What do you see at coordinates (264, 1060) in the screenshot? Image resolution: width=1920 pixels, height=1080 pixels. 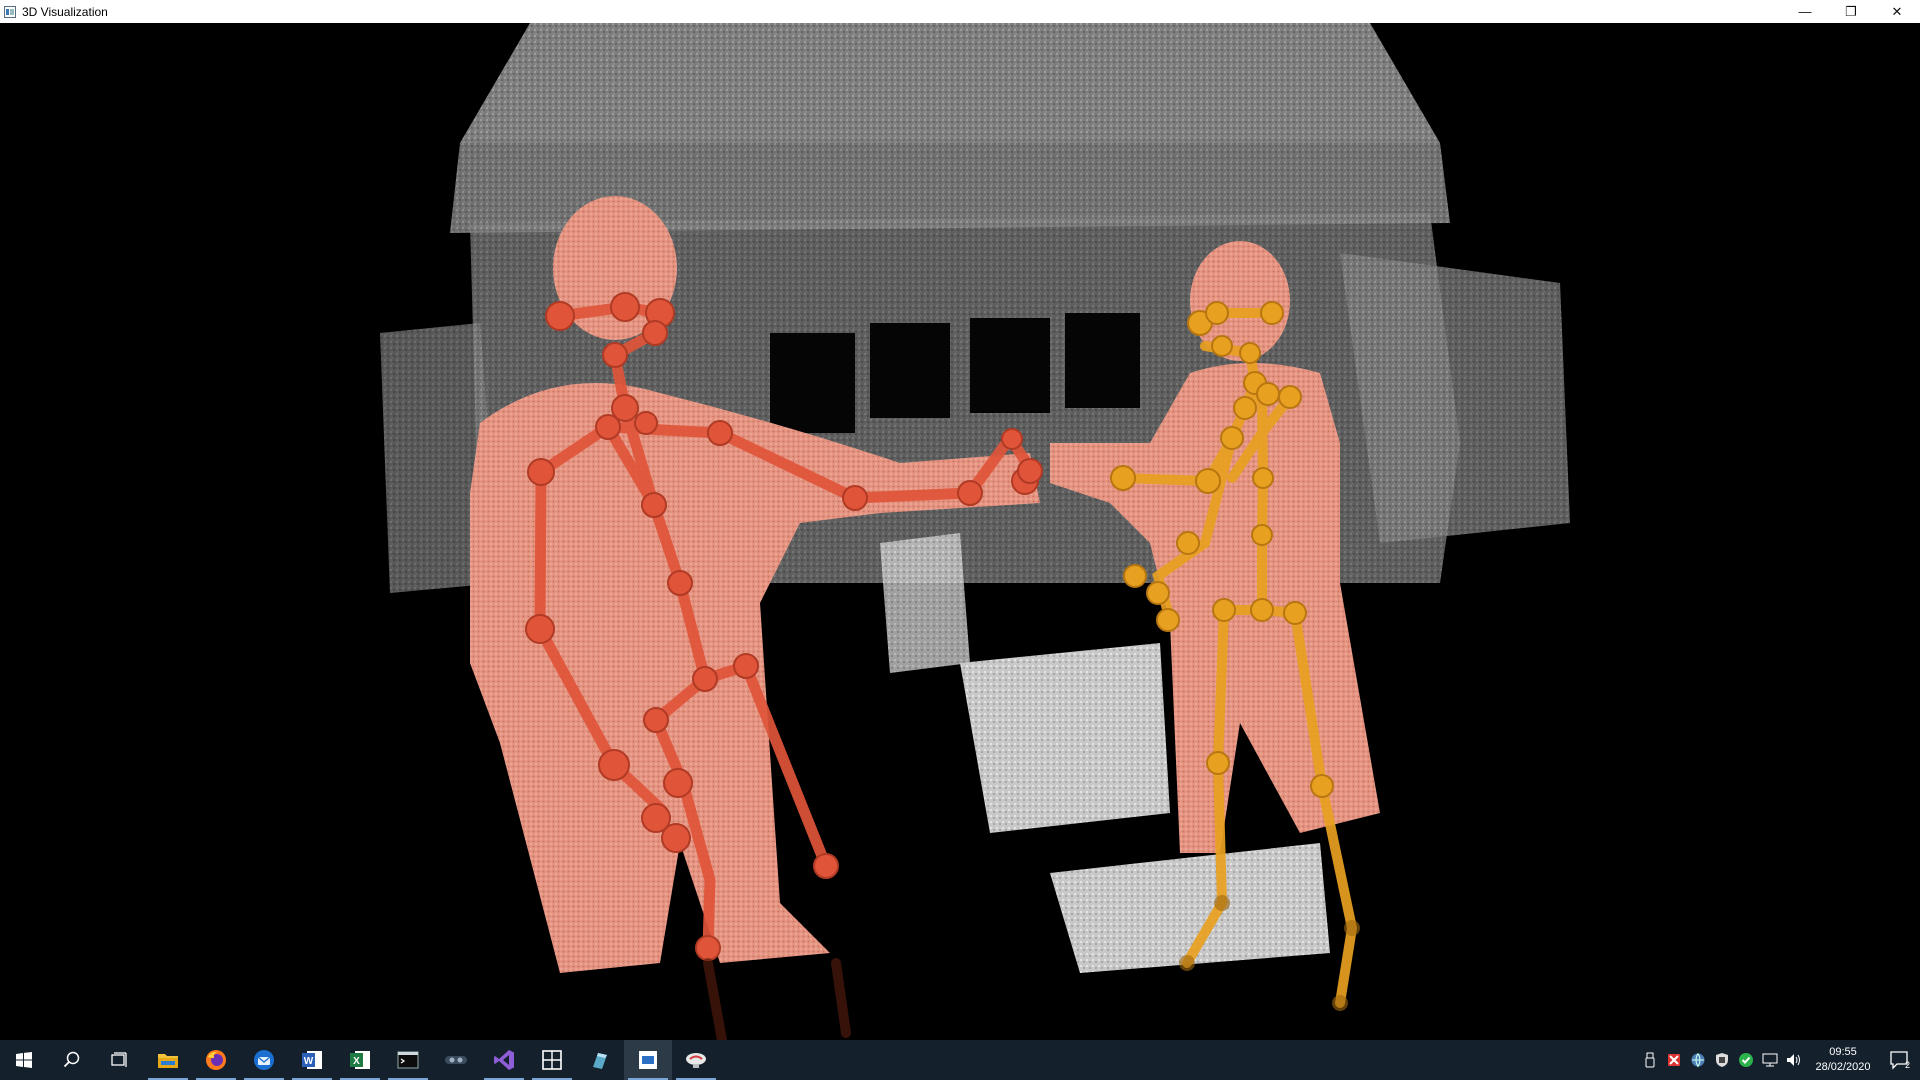 I see `thunderbird-icon` at bounding box center [264, 1060].